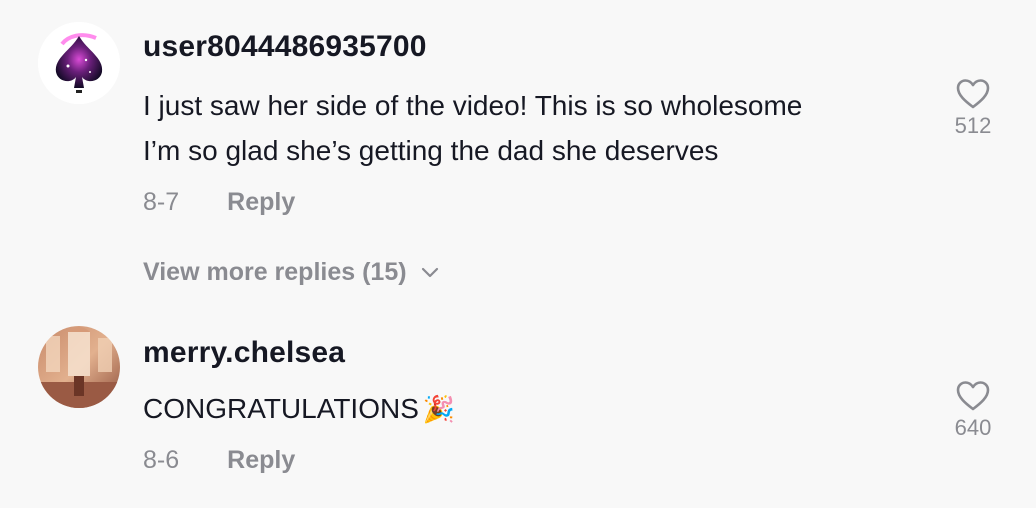  I want to click on palace-interior-photo, so click(79, 367).